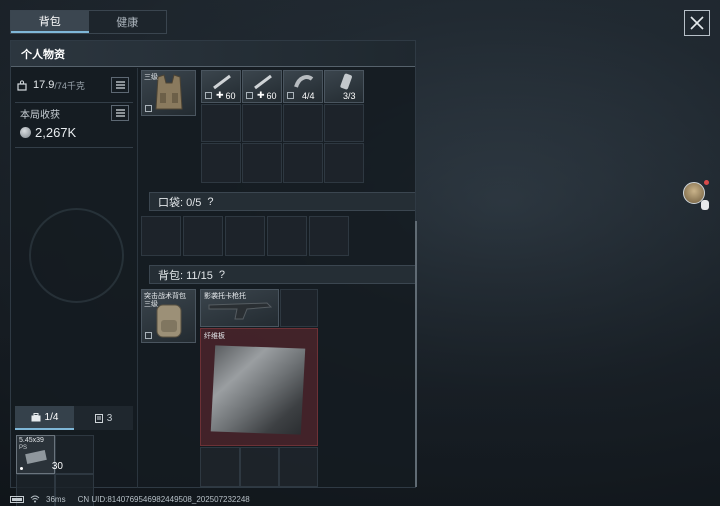 This screenshot has width=720, height=506. Describe the element at coordinates (56, 499) in the screenshot. I see `ping-value: 36ms` at that location.